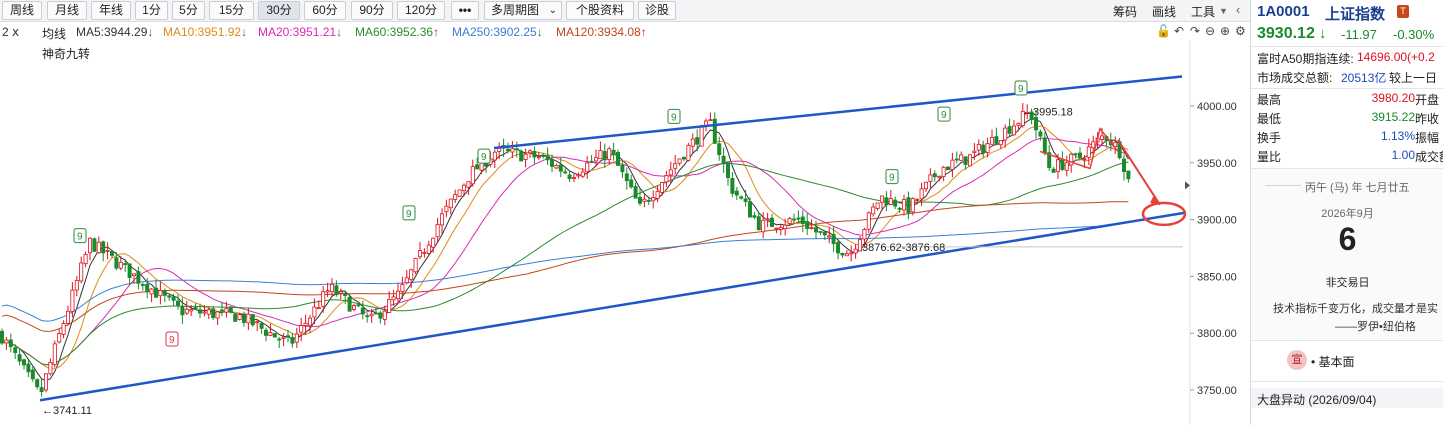 The width and height of the screenshot is (1443, 425). What do you see at coordinates (188, 10) in the screenshot?
I see `period-5min-button: 5分` at bounding box center [188, 10].